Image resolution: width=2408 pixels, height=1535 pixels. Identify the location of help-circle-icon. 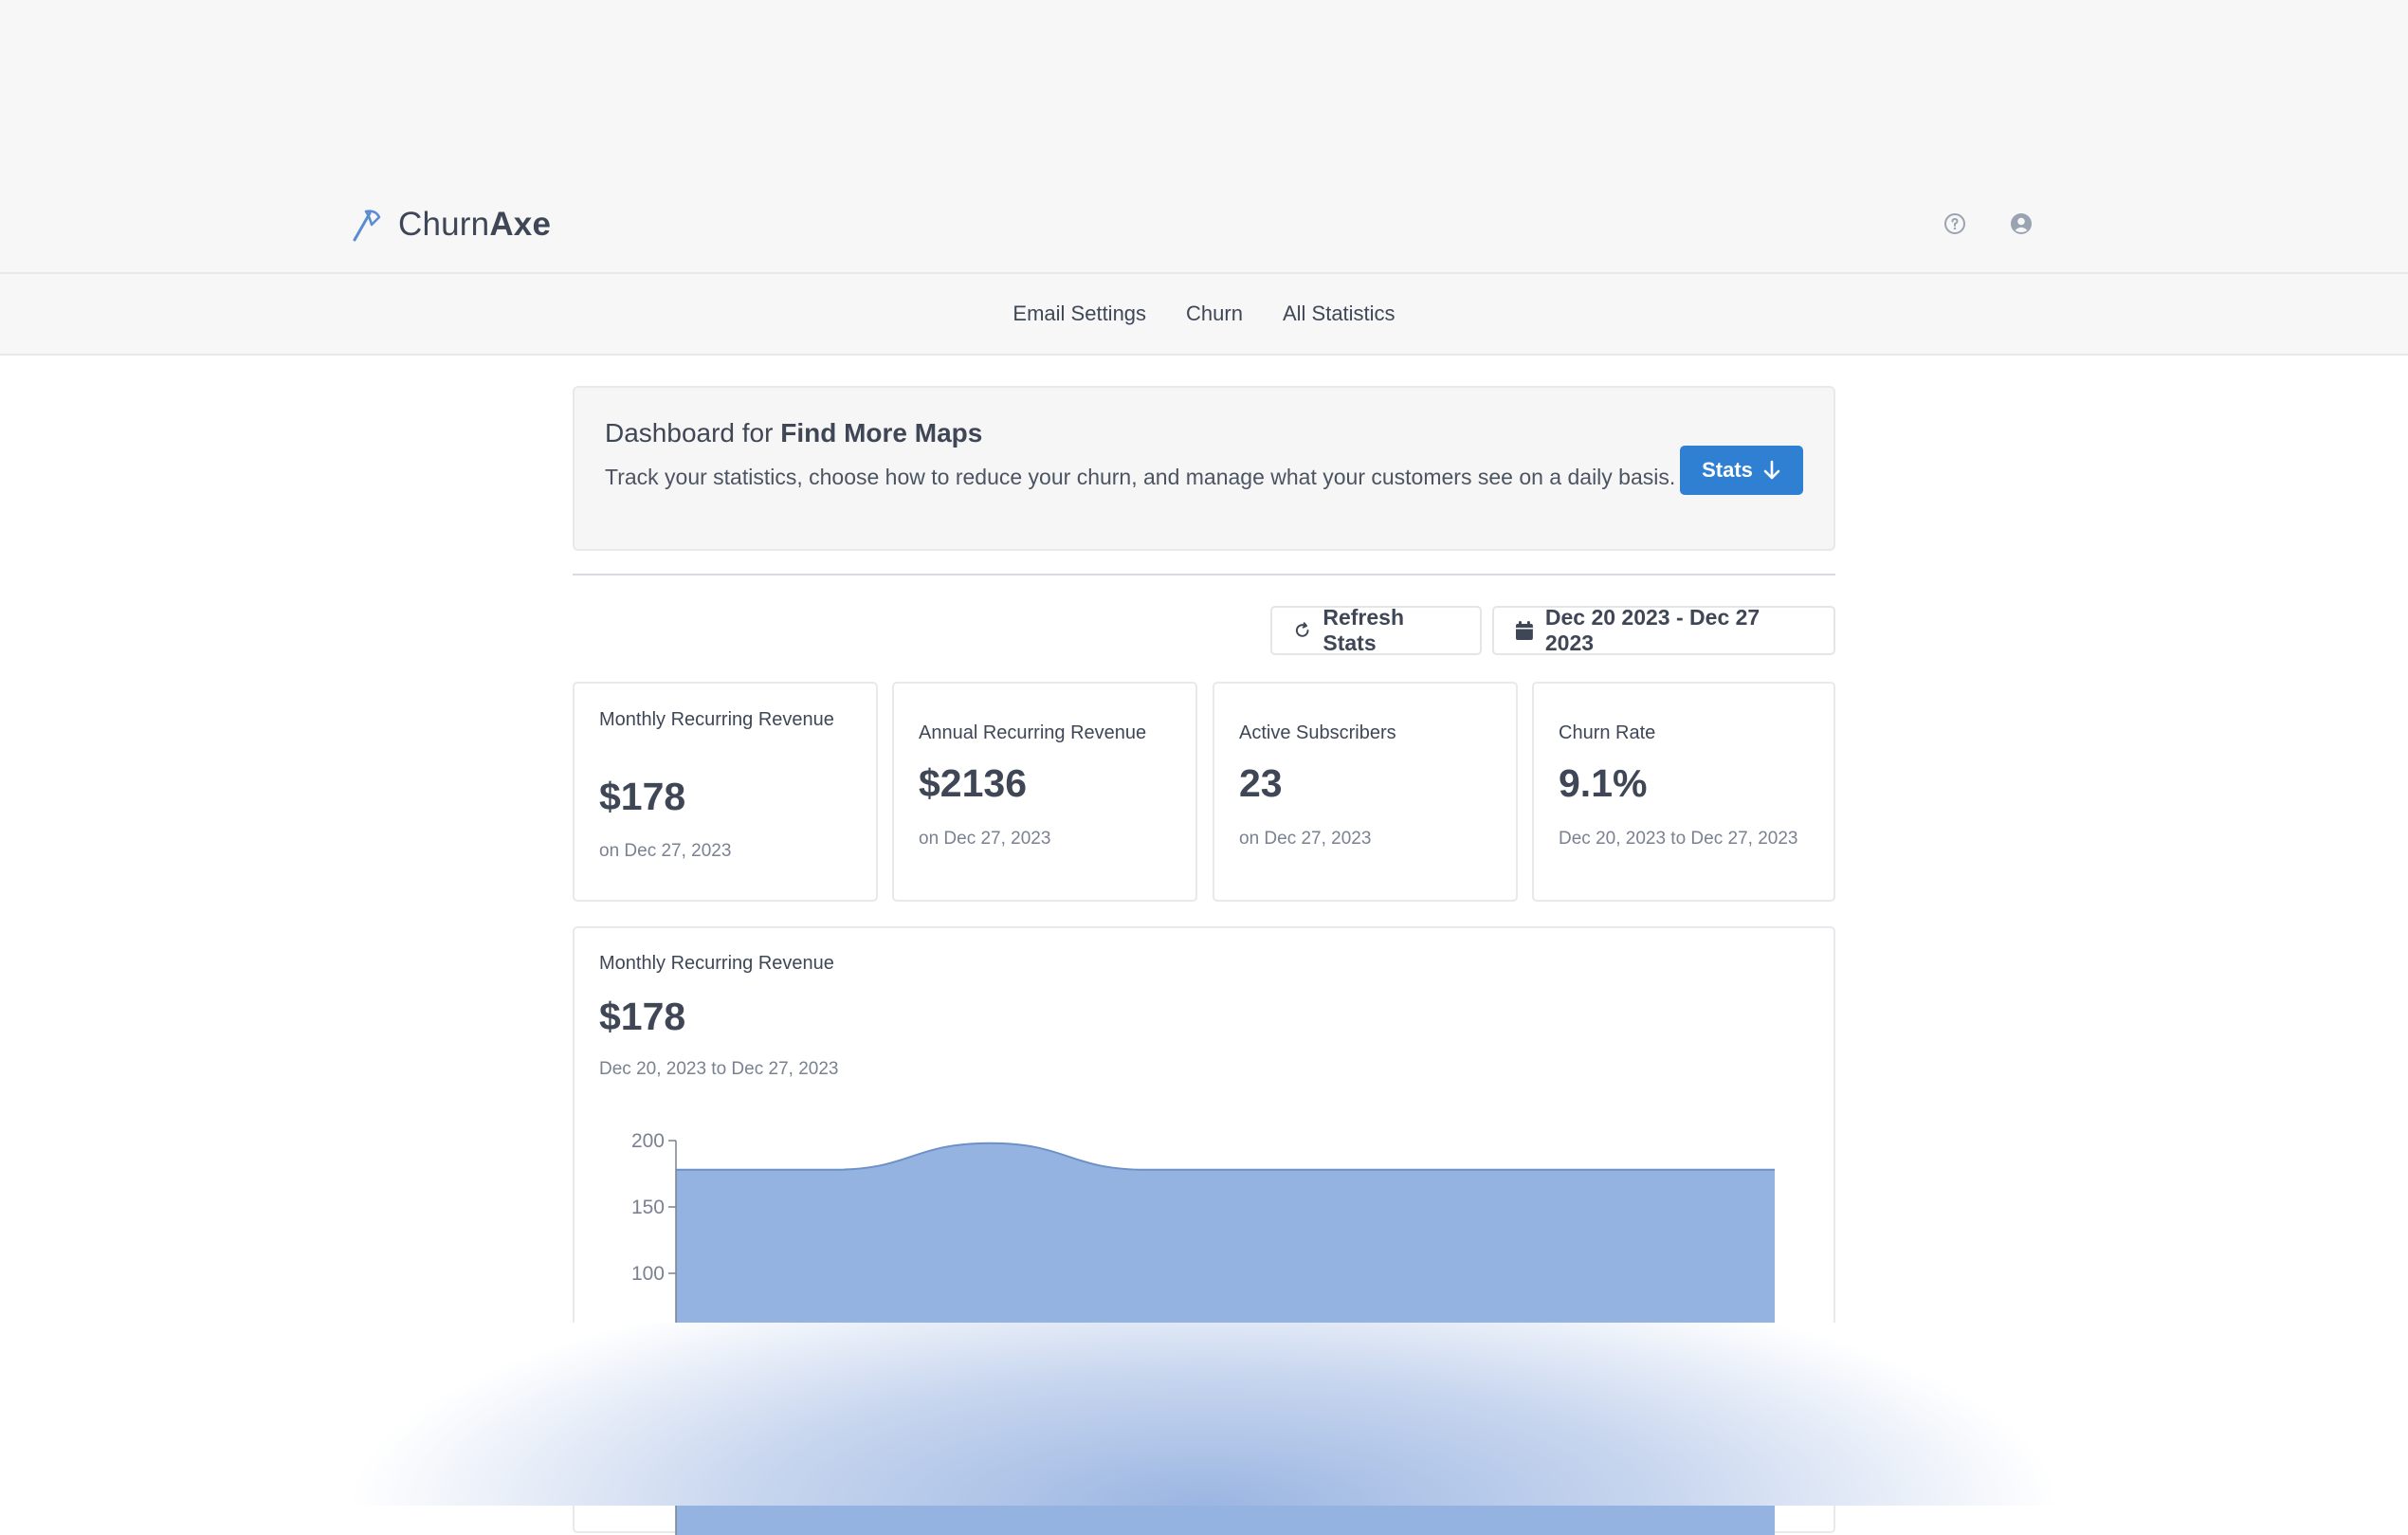
(1954, 223).